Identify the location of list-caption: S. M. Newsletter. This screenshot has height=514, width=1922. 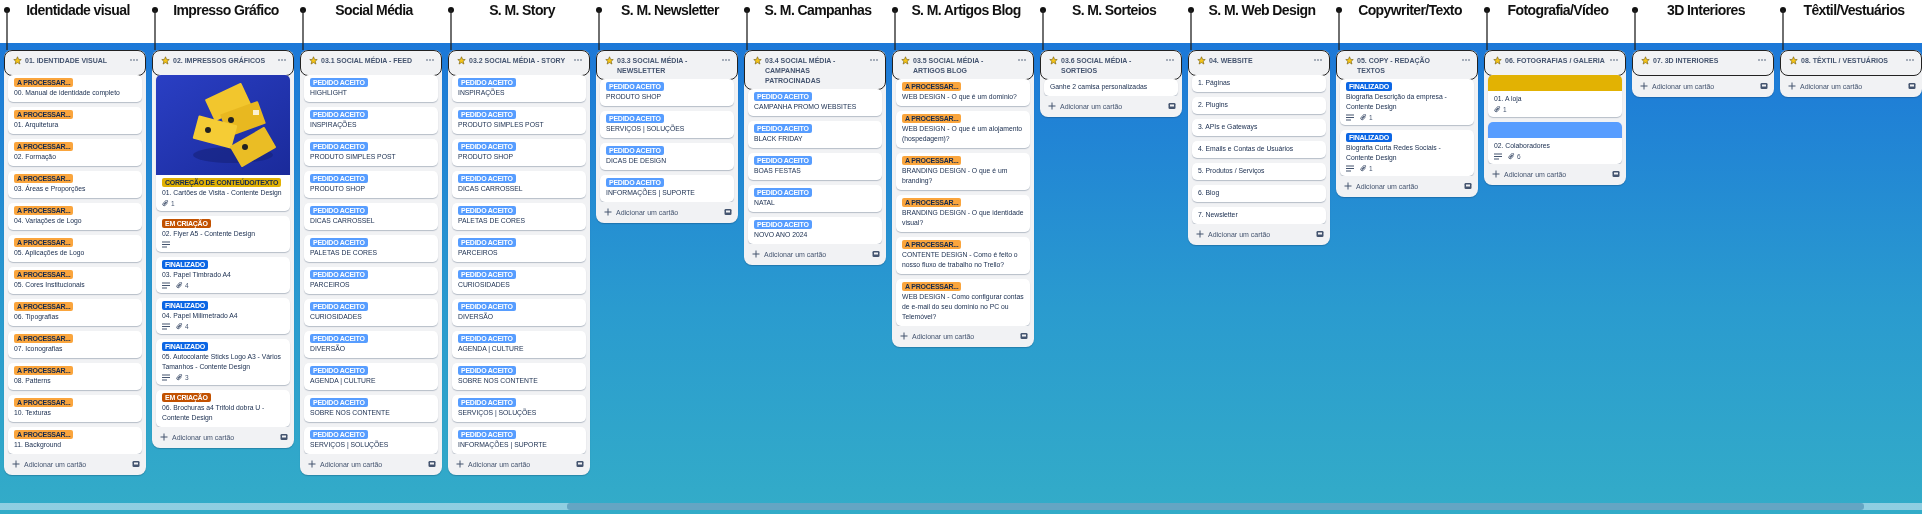
(670, 10).